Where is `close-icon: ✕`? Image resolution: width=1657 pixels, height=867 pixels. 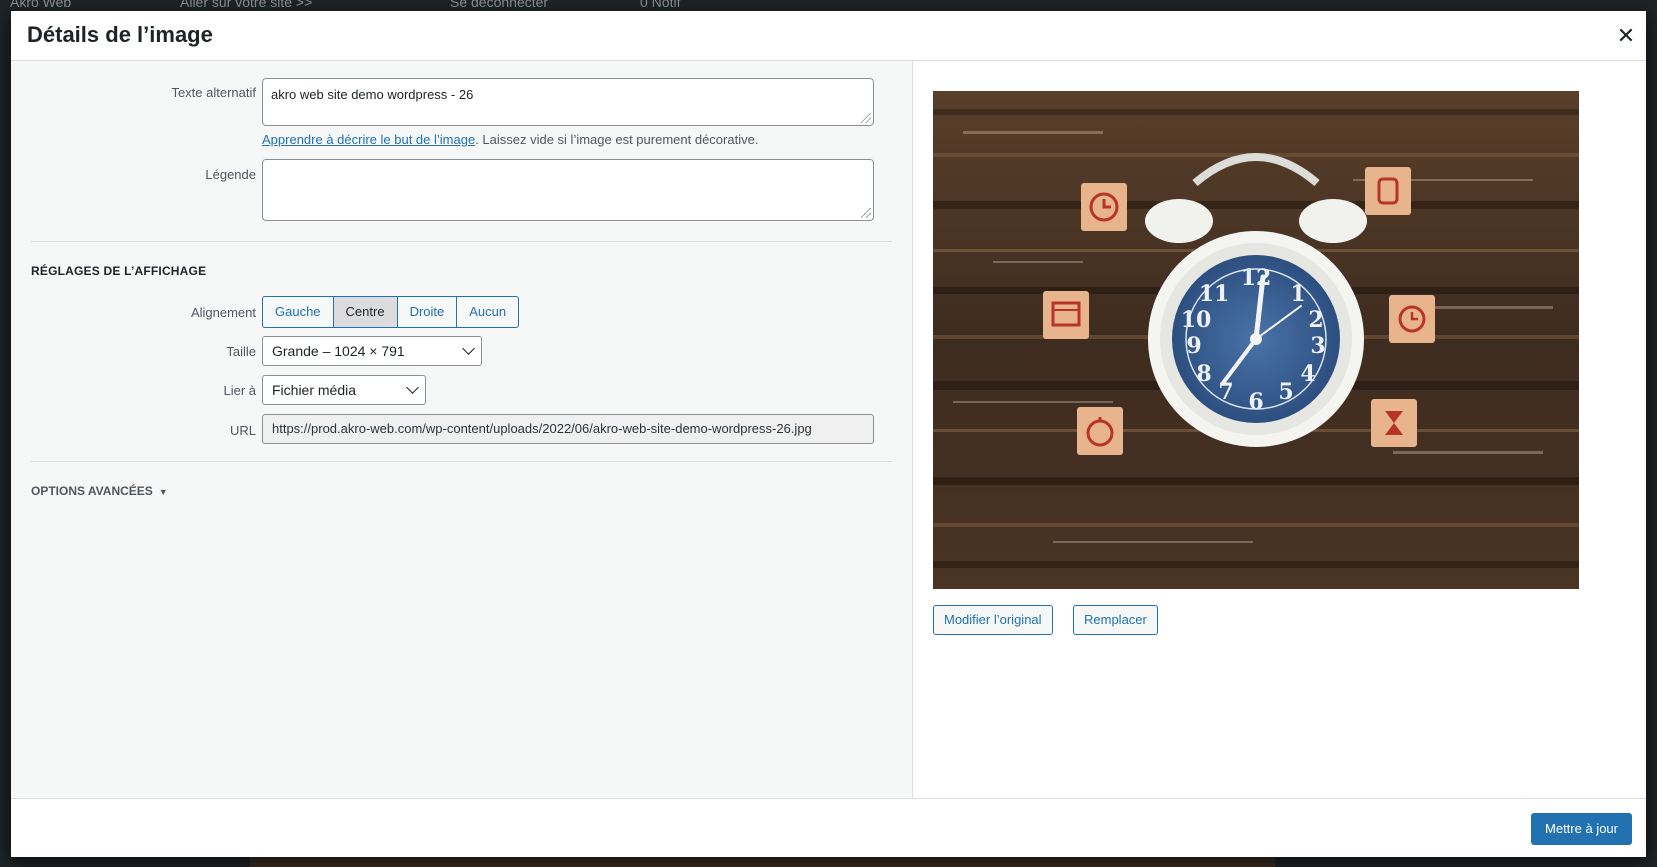 close-icon: ✕ is located at coordinates (1626, 36).